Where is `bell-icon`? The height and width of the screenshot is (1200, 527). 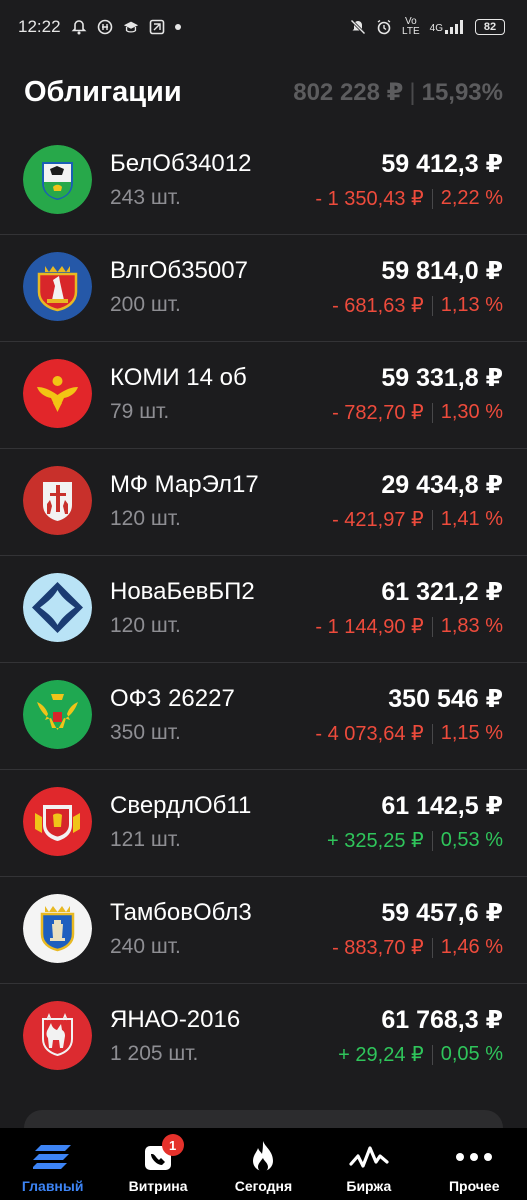 bell-icon is located at coordinates (79, 27).